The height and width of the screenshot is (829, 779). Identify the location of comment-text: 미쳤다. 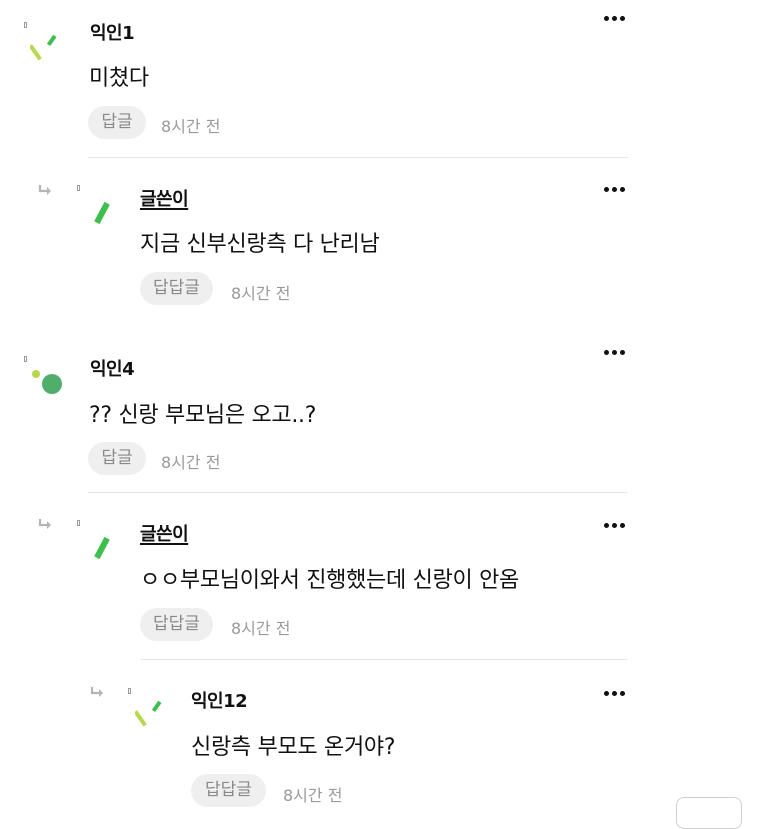
(119, 78).